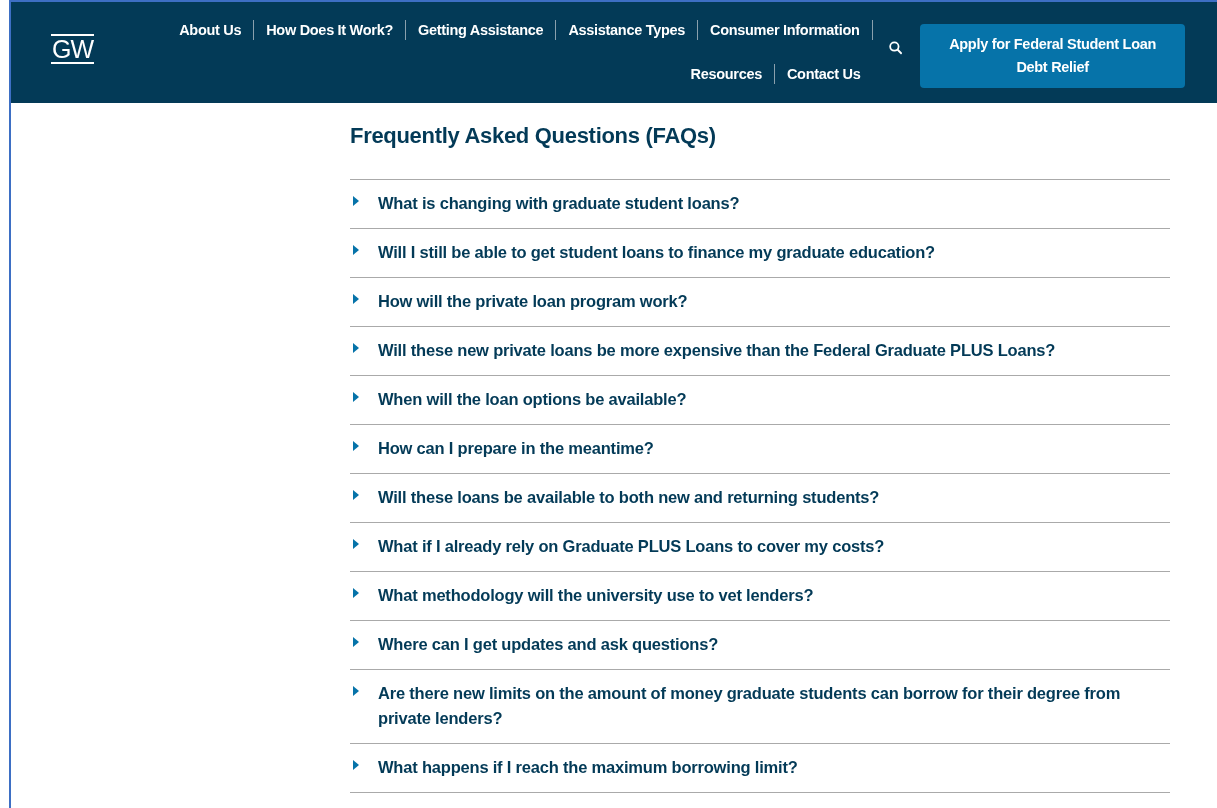 The width and height of the screenshot is (1217, 808). Describe the element at coordinates (516, 448) in the screenshot. I see `faq-question: How can I prepare in the meantime?` at that location.